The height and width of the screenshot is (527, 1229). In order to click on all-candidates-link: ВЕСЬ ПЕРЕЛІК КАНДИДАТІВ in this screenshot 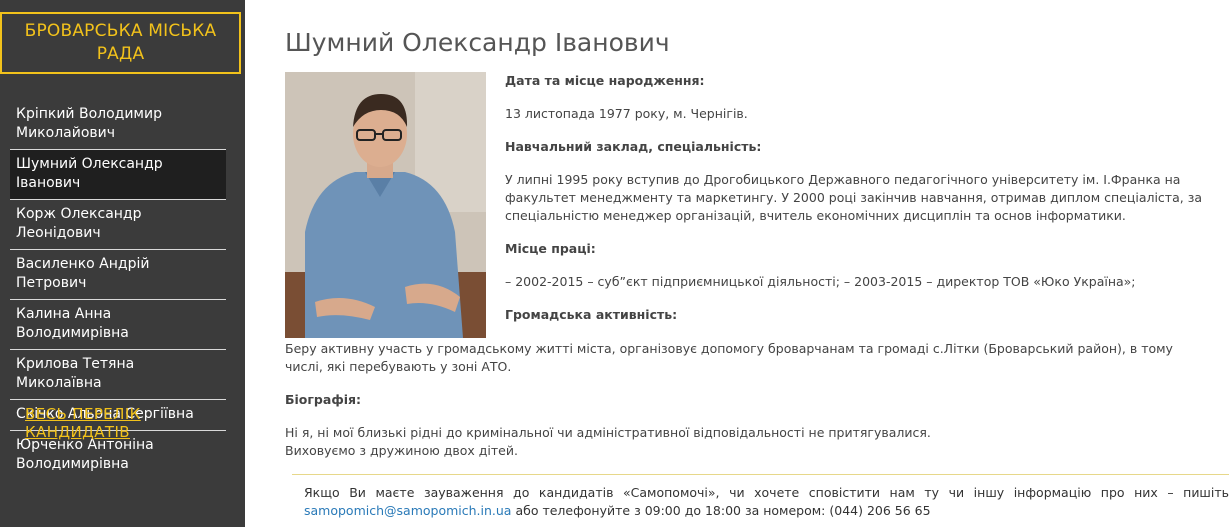, I will do `click(135, 423)`.